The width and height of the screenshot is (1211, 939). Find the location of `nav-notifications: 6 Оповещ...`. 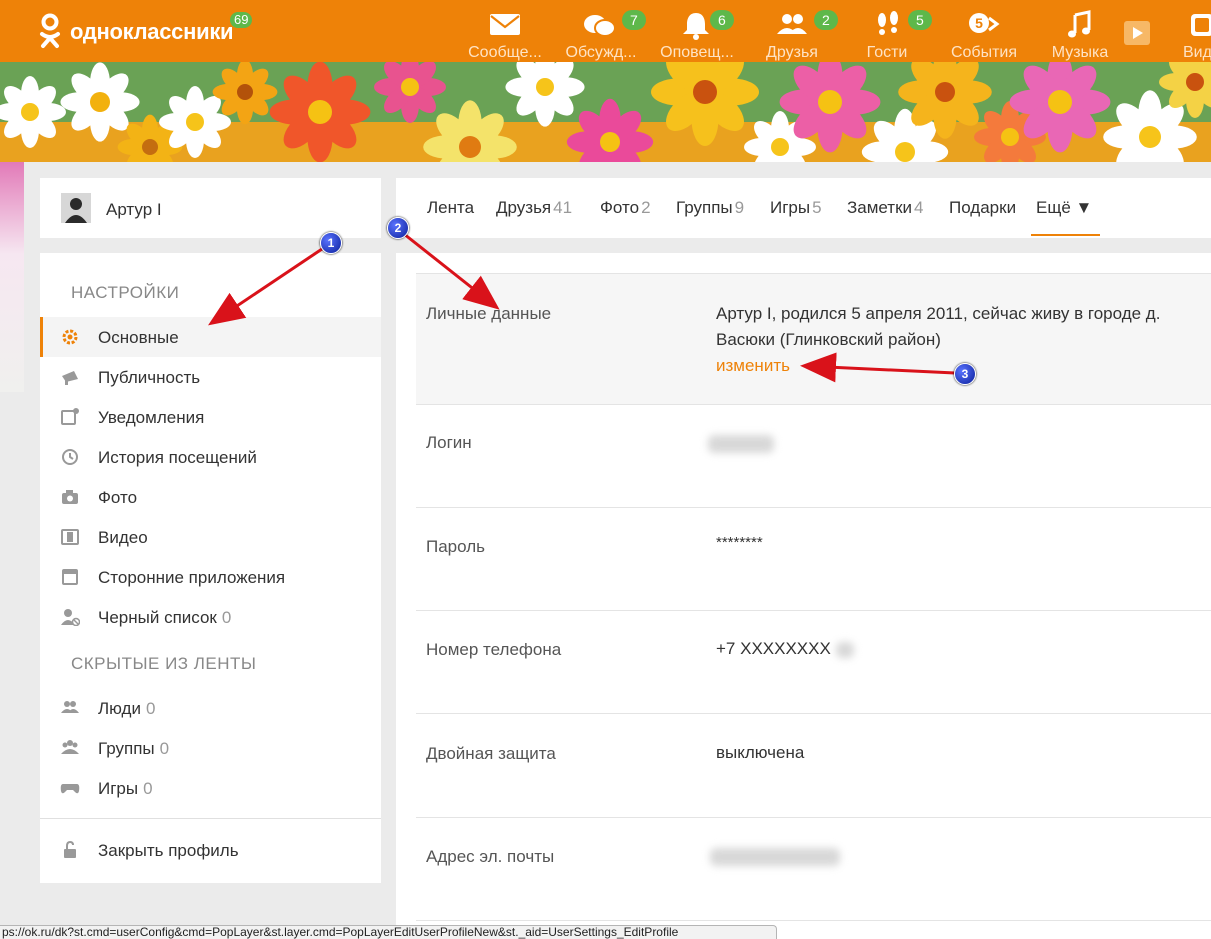

nav-notifications: 6 Оповещ... is located at coordinates (697, 31).